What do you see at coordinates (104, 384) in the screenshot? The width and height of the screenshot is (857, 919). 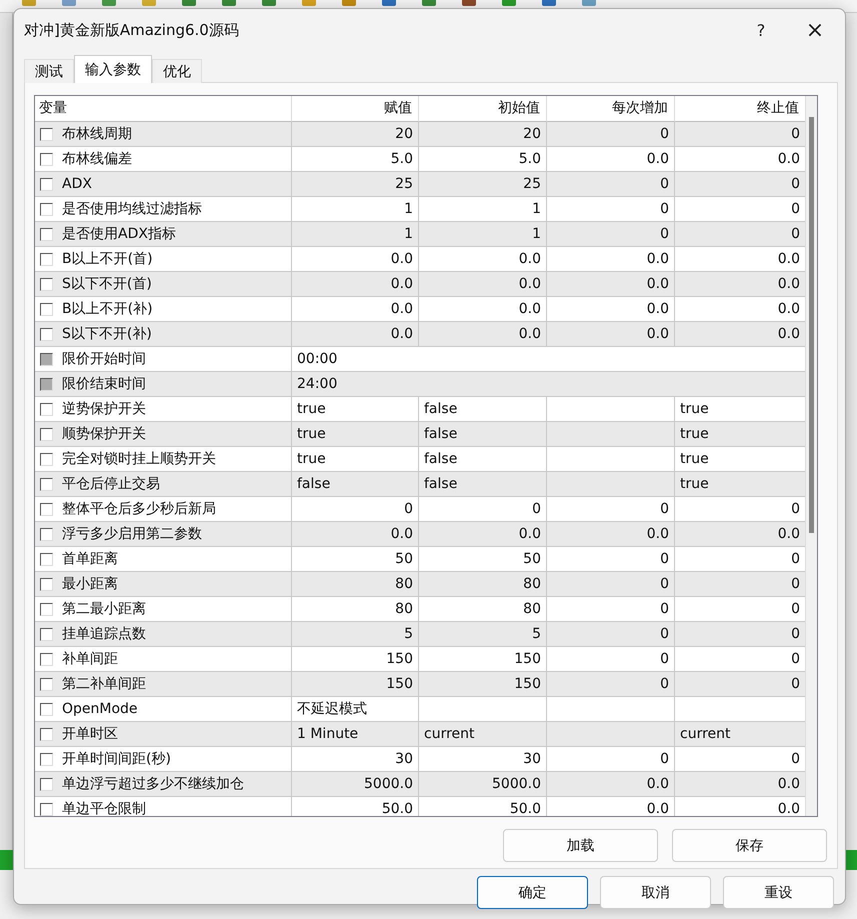 I see `parameter-name: 限价结束时间` at bounding box center [104, 384].